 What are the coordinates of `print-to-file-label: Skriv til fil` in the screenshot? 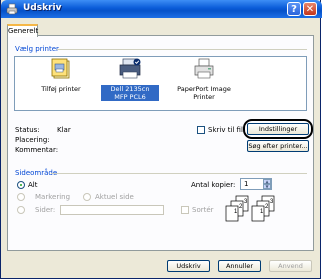 It's located at (225, 130).